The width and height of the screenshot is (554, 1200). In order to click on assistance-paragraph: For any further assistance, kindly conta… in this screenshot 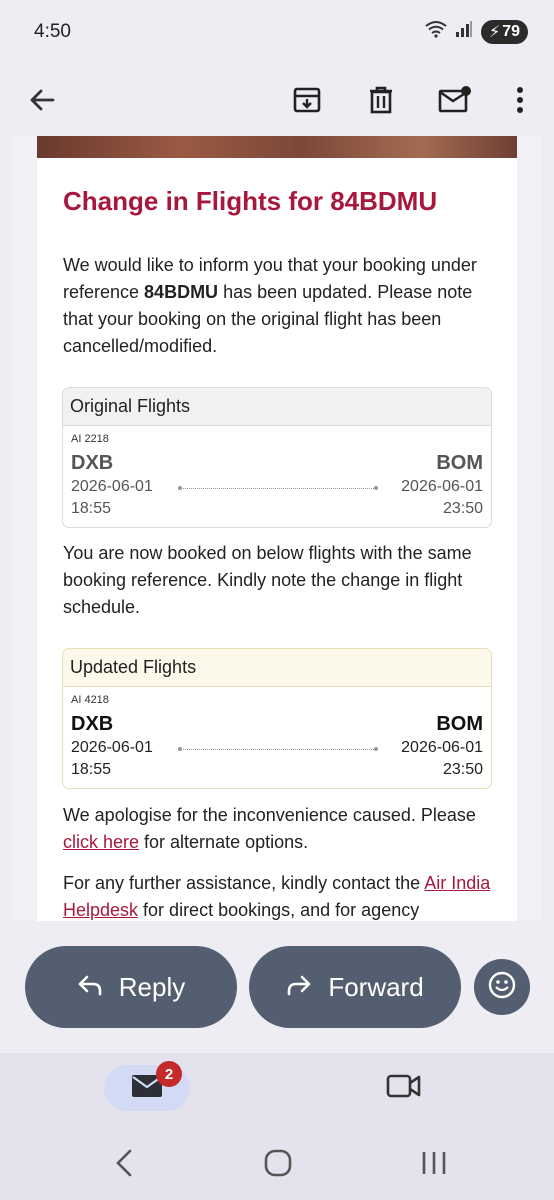, I will do `click(283, 895)`.